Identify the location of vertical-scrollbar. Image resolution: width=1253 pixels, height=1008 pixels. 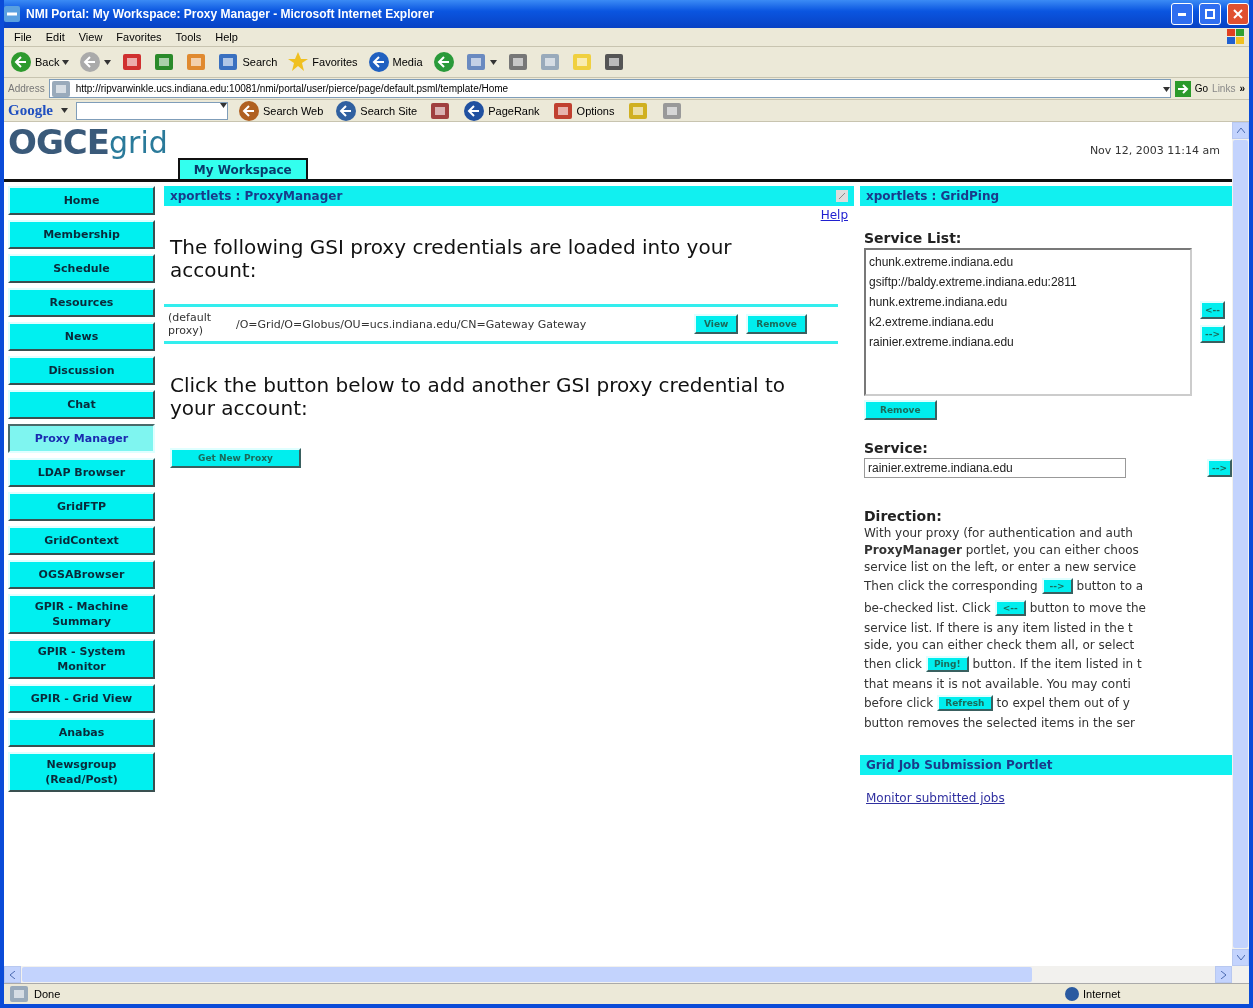
(1240, 544).